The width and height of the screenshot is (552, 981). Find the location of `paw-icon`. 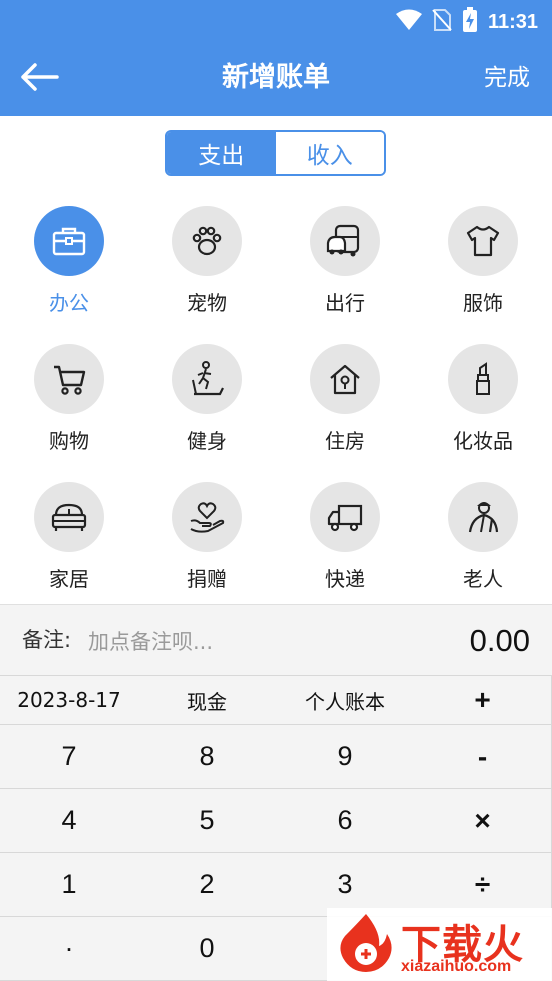

paw-icon is located at coordinates (207, 241).